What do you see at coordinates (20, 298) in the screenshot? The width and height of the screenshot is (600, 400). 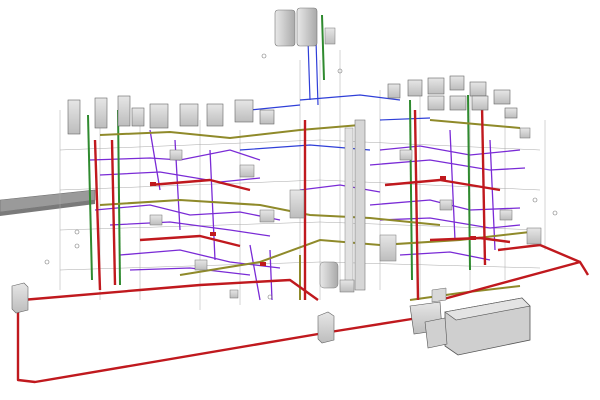 I see `ground-cabinet-left` at bounding box center [20, 298].